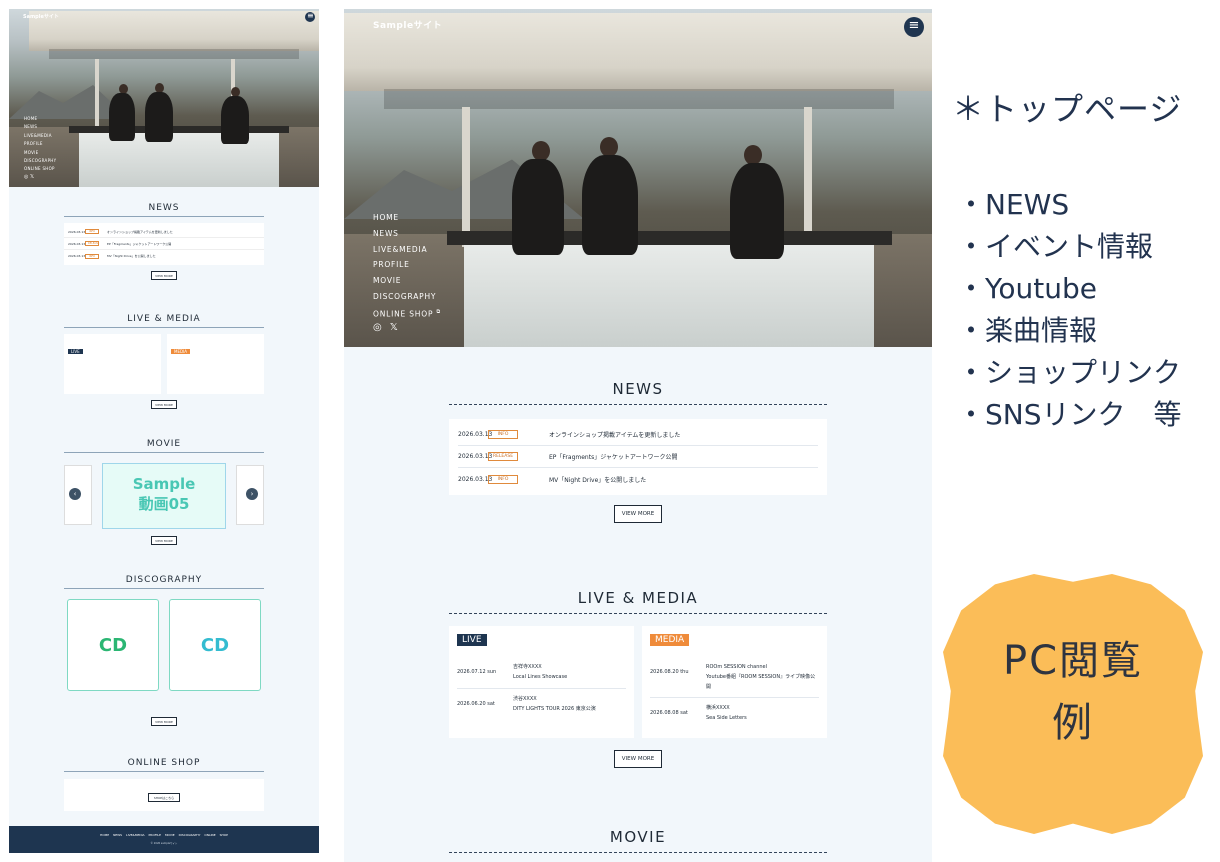 The height and width of the screenshot is (862, 1220). Describe the element at coordinates (164, 504) in the screenshot. I see `video-label: 動画05` at that location.